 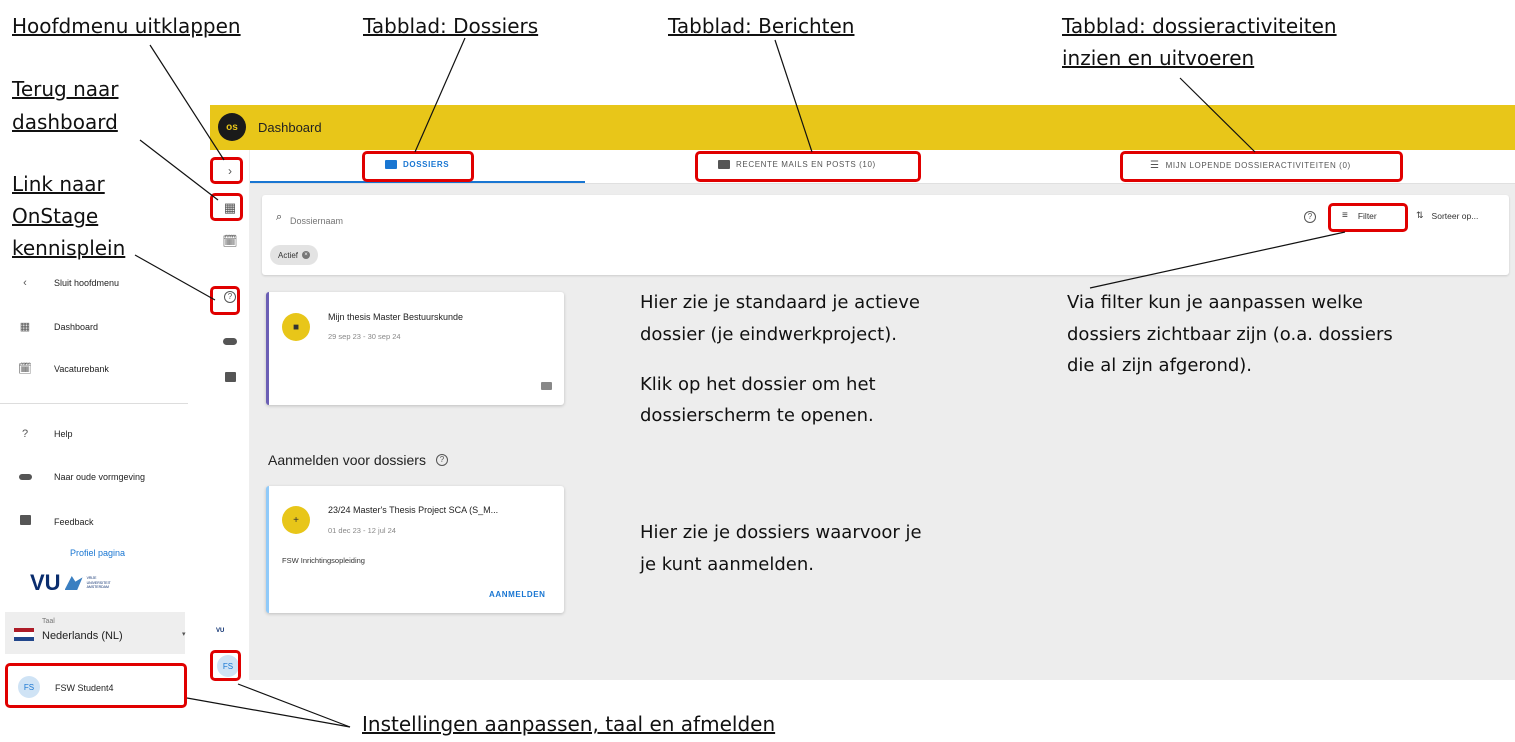 I want to click on menu-help-label: Help, so click(x=63, y=434).